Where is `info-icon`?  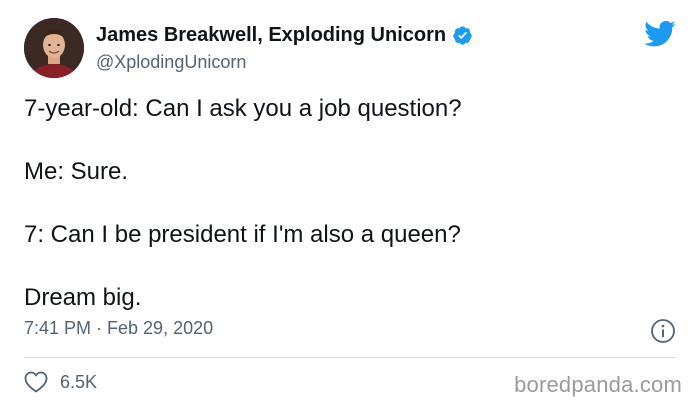 info-icon is located at coordinates (663, 331).